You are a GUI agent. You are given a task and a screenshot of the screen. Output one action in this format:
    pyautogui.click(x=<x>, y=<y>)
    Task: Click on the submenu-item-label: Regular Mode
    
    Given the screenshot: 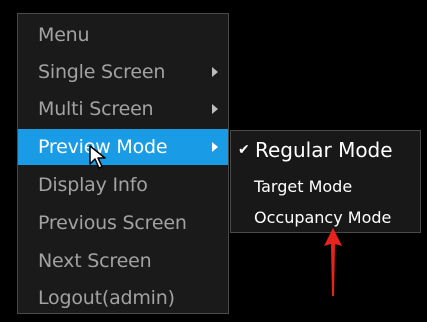 What is the action you would take?
    pyautogui.click(x=324, y=150)
    